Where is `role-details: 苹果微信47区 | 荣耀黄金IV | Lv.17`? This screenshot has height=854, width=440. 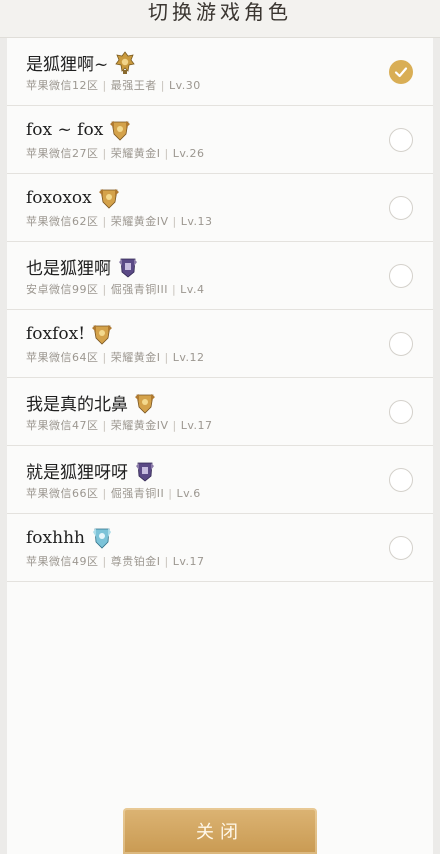
role-details: 苹果微信47区 | 荣耀黄金IV | Lv.17 is located at coordinates (119, 425).